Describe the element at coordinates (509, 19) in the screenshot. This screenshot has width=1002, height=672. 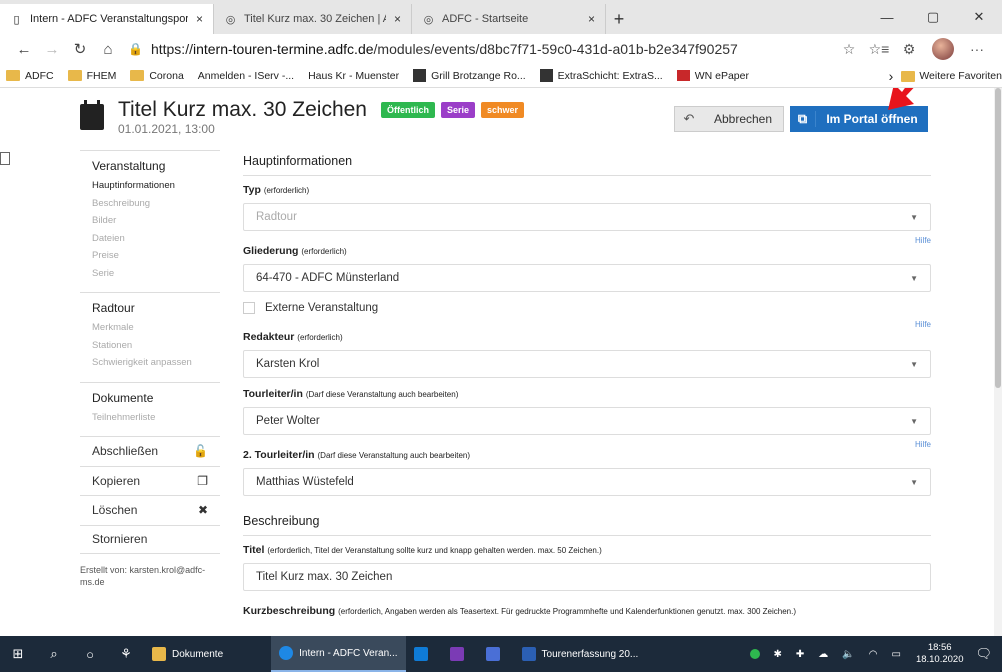
I see `browser-tab-startseite: ◎ ADFC - Startseite ×` at that location.